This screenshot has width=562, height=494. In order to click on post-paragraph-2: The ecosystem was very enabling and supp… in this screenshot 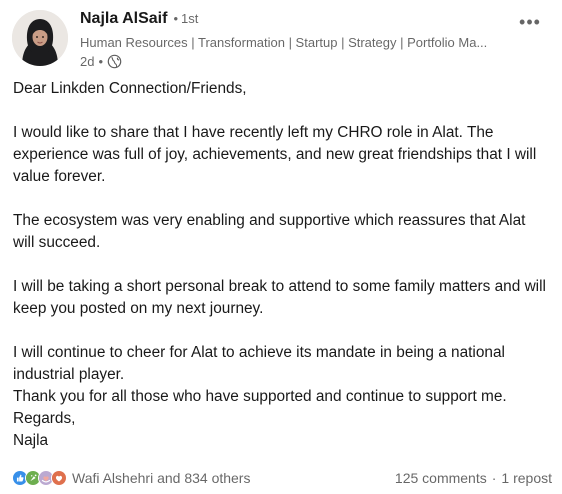, I will do `click(269, 231)`.